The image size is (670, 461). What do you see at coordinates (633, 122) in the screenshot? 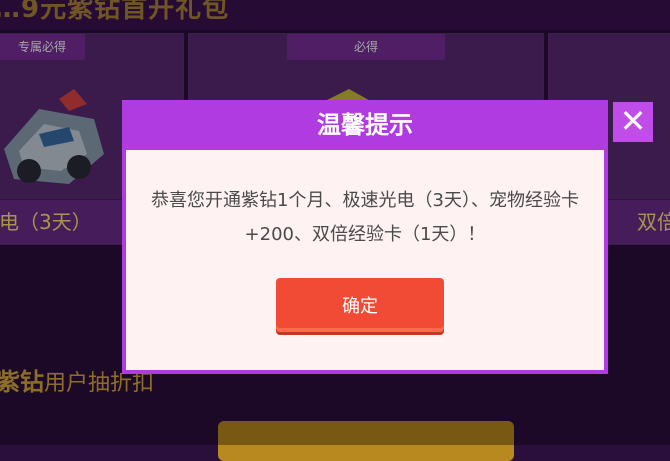
I see `close-icon: ✕` at bounding box center [633, 122].